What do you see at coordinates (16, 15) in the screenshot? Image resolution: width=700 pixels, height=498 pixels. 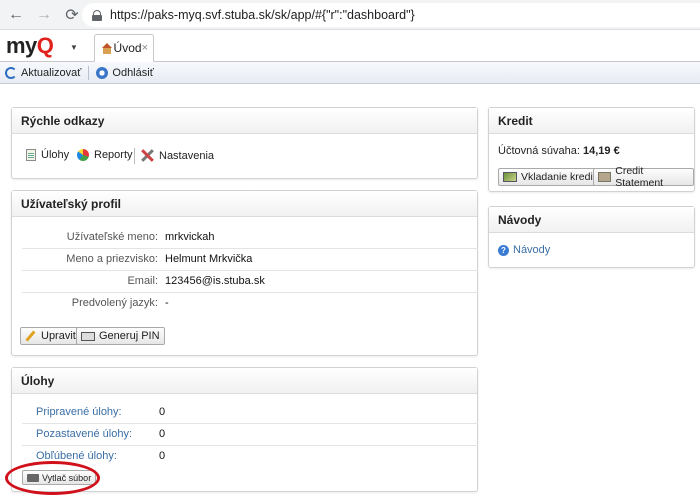 I see `back-arrow-icon: ←` at bounding box center [16, 15].